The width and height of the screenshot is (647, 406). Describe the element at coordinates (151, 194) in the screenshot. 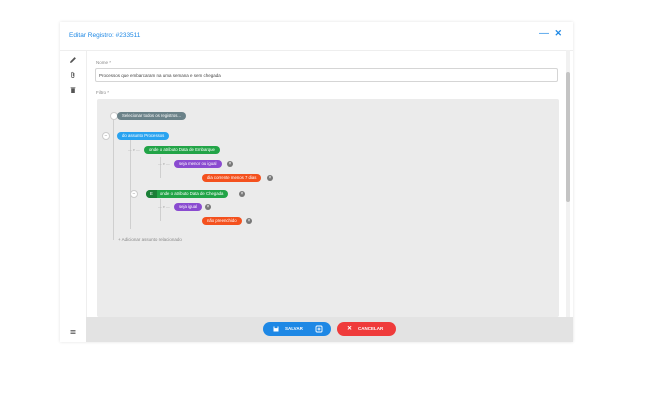

I see `negate-toggle: E` at that location.